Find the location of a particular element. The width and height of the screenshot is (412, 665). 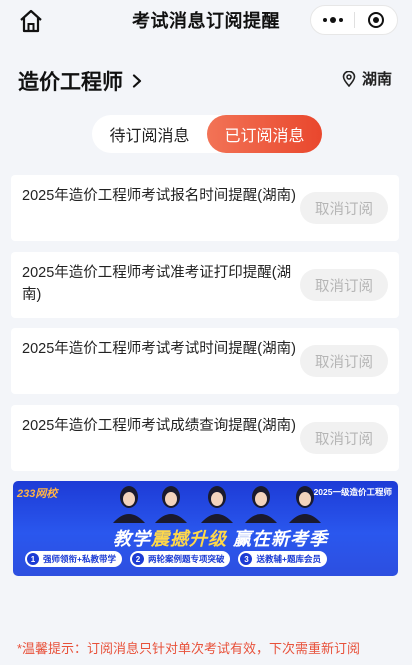

chevron-right-icon is located at coordinates (137, 81).